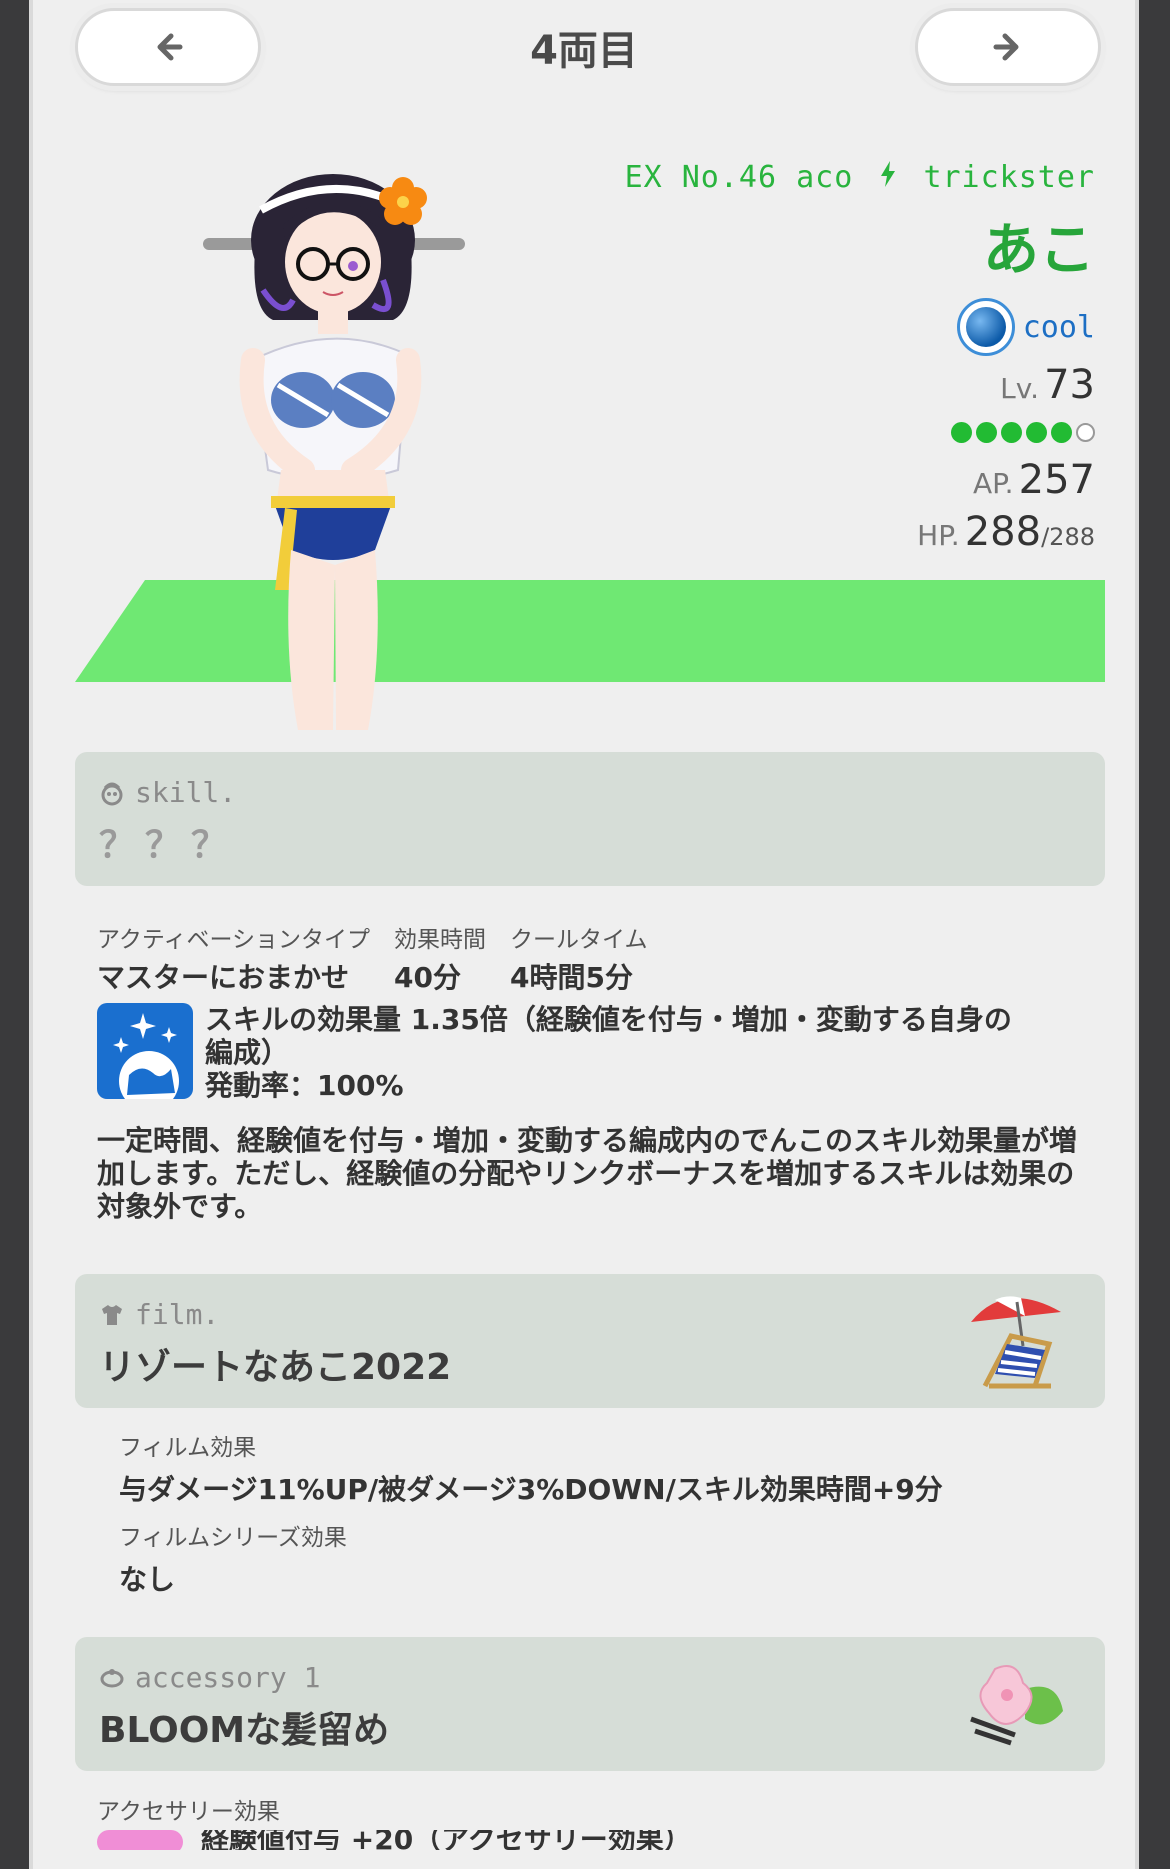 This screenshot has width=1170, height=1869. I want to click on cherry-blossom-hairpin-icon, so click(1016, 1705).